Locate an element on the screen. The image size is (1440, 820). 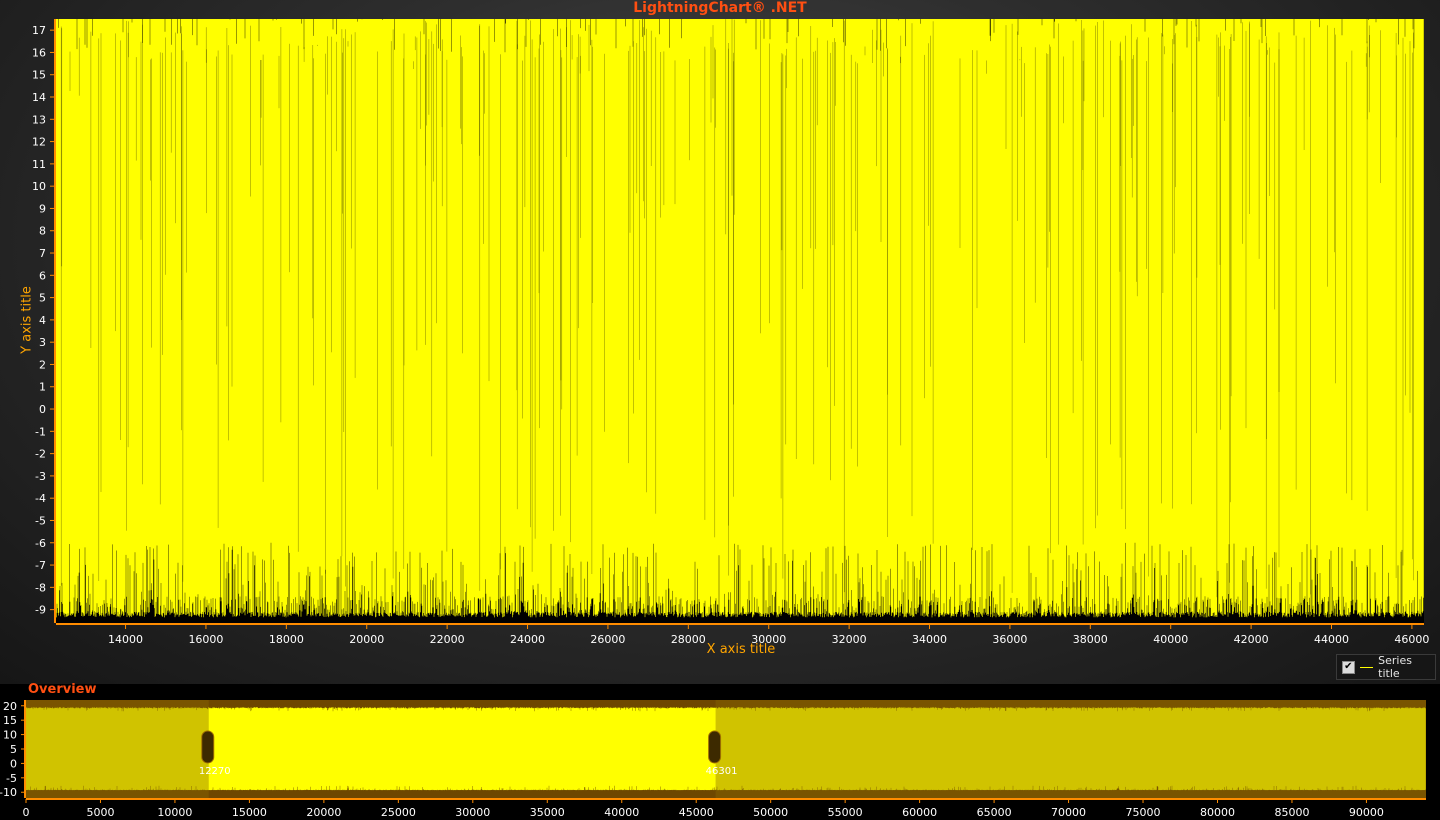
overview-x-tick-label: 85000 is located at coordinates (1291, 812).